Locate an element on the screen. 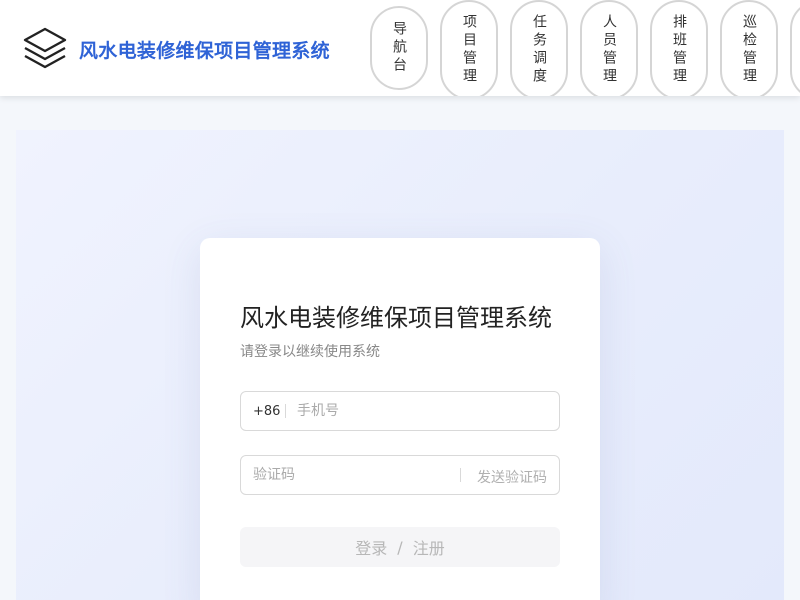  send-code-button: 发送验证码 is located at coordinates (512, 477).